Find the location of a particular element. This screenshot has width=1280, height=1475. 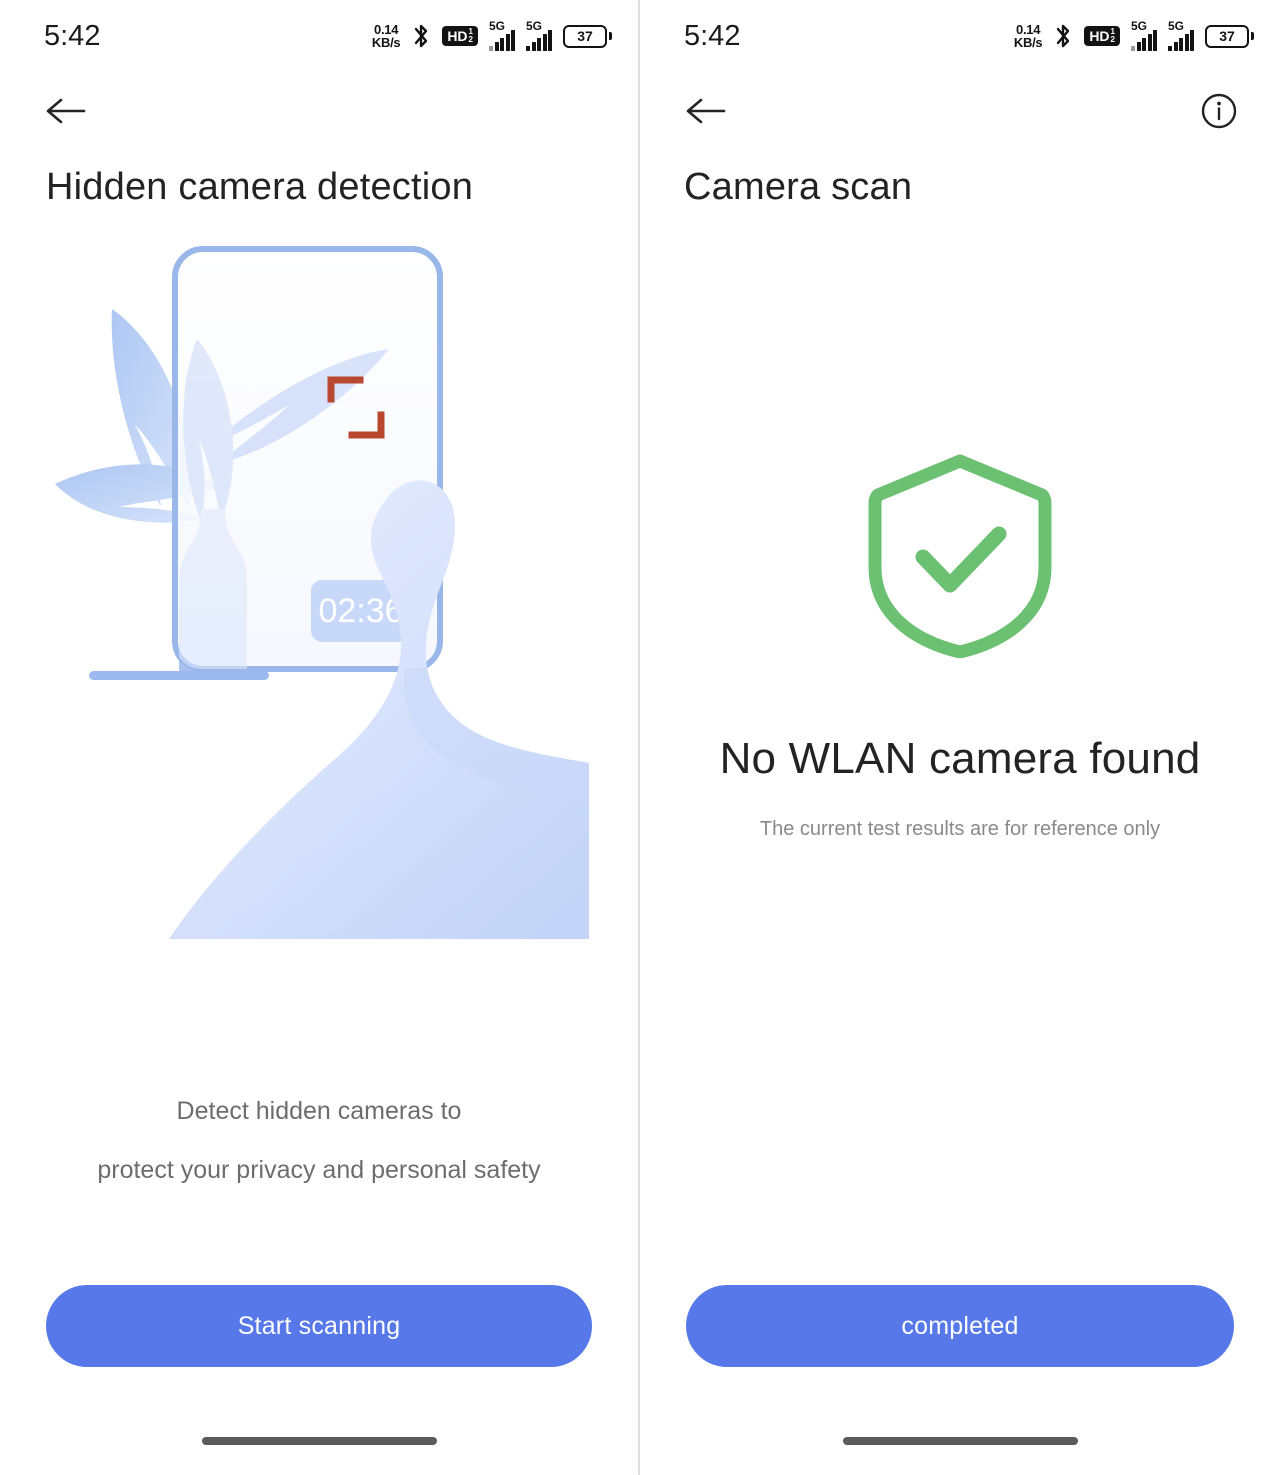

completed-button: completed is located at coordinates (960, 1326).